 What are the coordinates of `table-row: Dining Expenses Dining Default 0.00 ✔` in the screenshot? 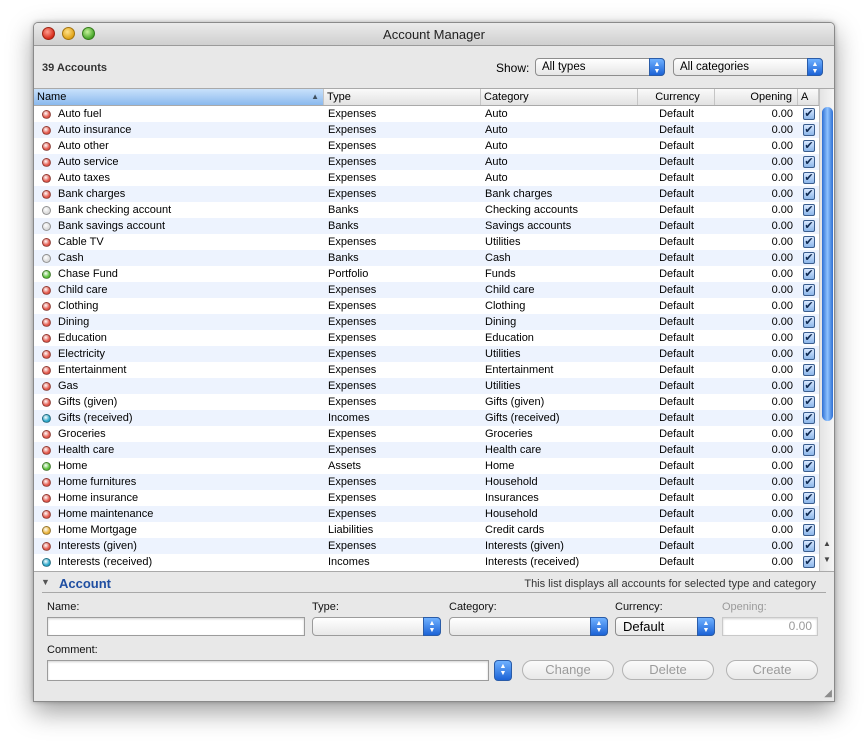 It's located at (426, 322).